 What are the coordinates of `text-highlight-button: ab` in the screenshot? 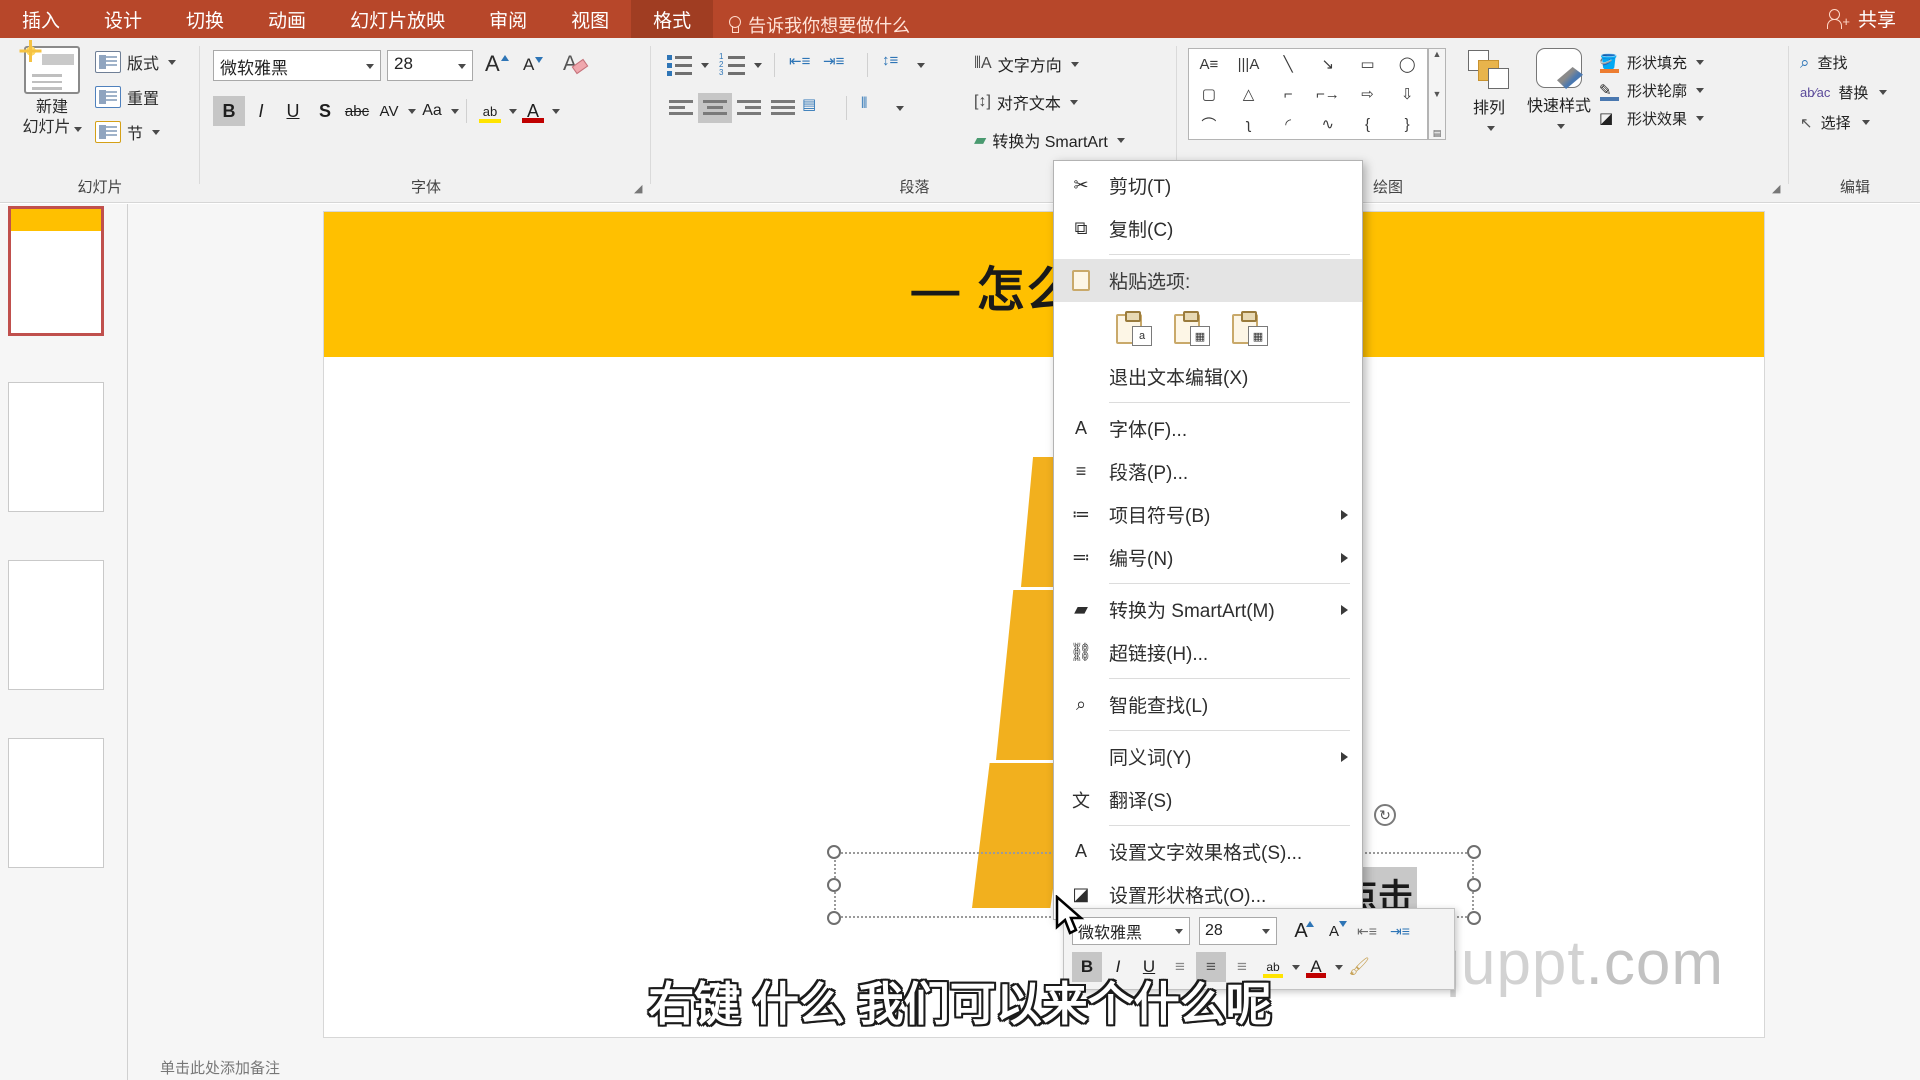 It's located at (490, 111).